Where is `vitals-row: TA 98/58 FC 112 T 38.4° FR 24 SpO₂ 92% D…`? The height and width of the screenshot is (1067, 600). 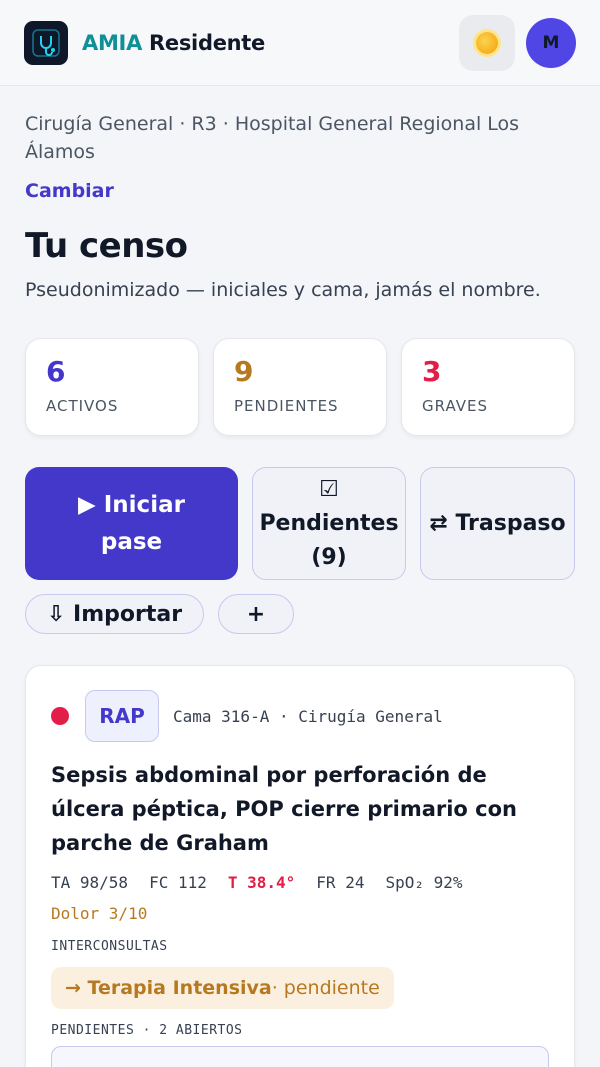 vitals-row: TA 98/58 FC 112 T 38.4° FR 24 SpO₂ 92% D… is located at coordinates (300, 898).